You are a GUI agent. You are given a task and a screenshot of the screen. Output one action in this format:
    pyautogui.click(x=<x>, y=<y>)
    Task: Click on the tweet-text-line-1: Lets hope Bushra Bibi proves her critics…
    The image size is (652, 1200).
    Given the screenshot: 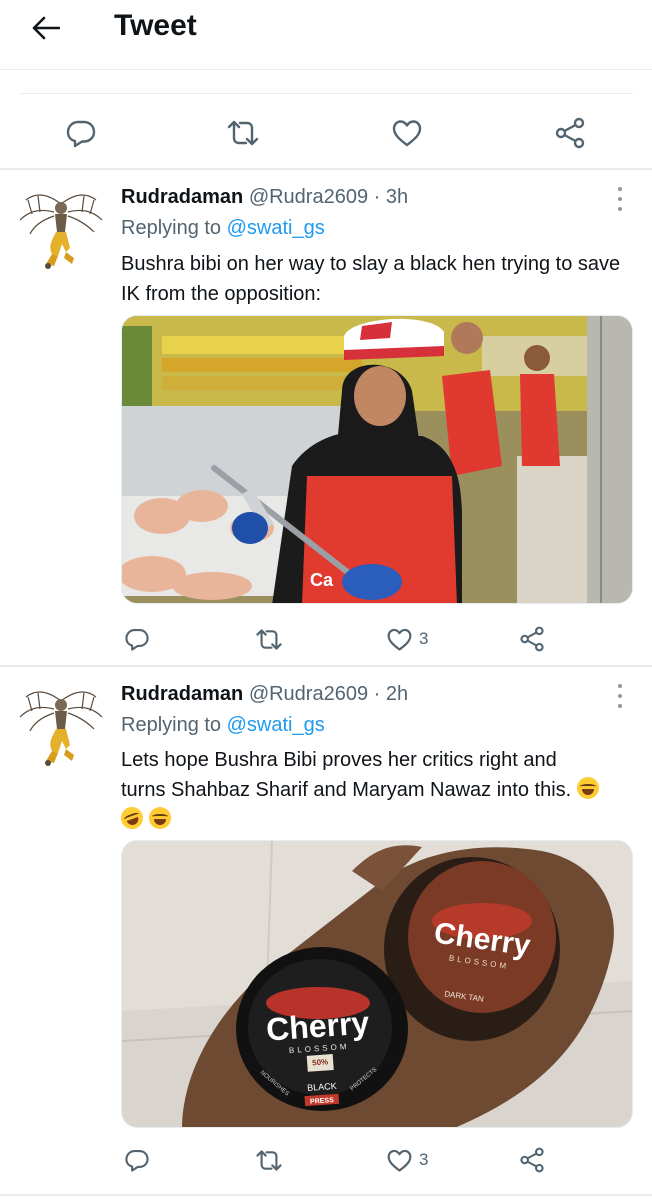 What is the action you would take?
    pyautogui.click(x=339, y=760)
    